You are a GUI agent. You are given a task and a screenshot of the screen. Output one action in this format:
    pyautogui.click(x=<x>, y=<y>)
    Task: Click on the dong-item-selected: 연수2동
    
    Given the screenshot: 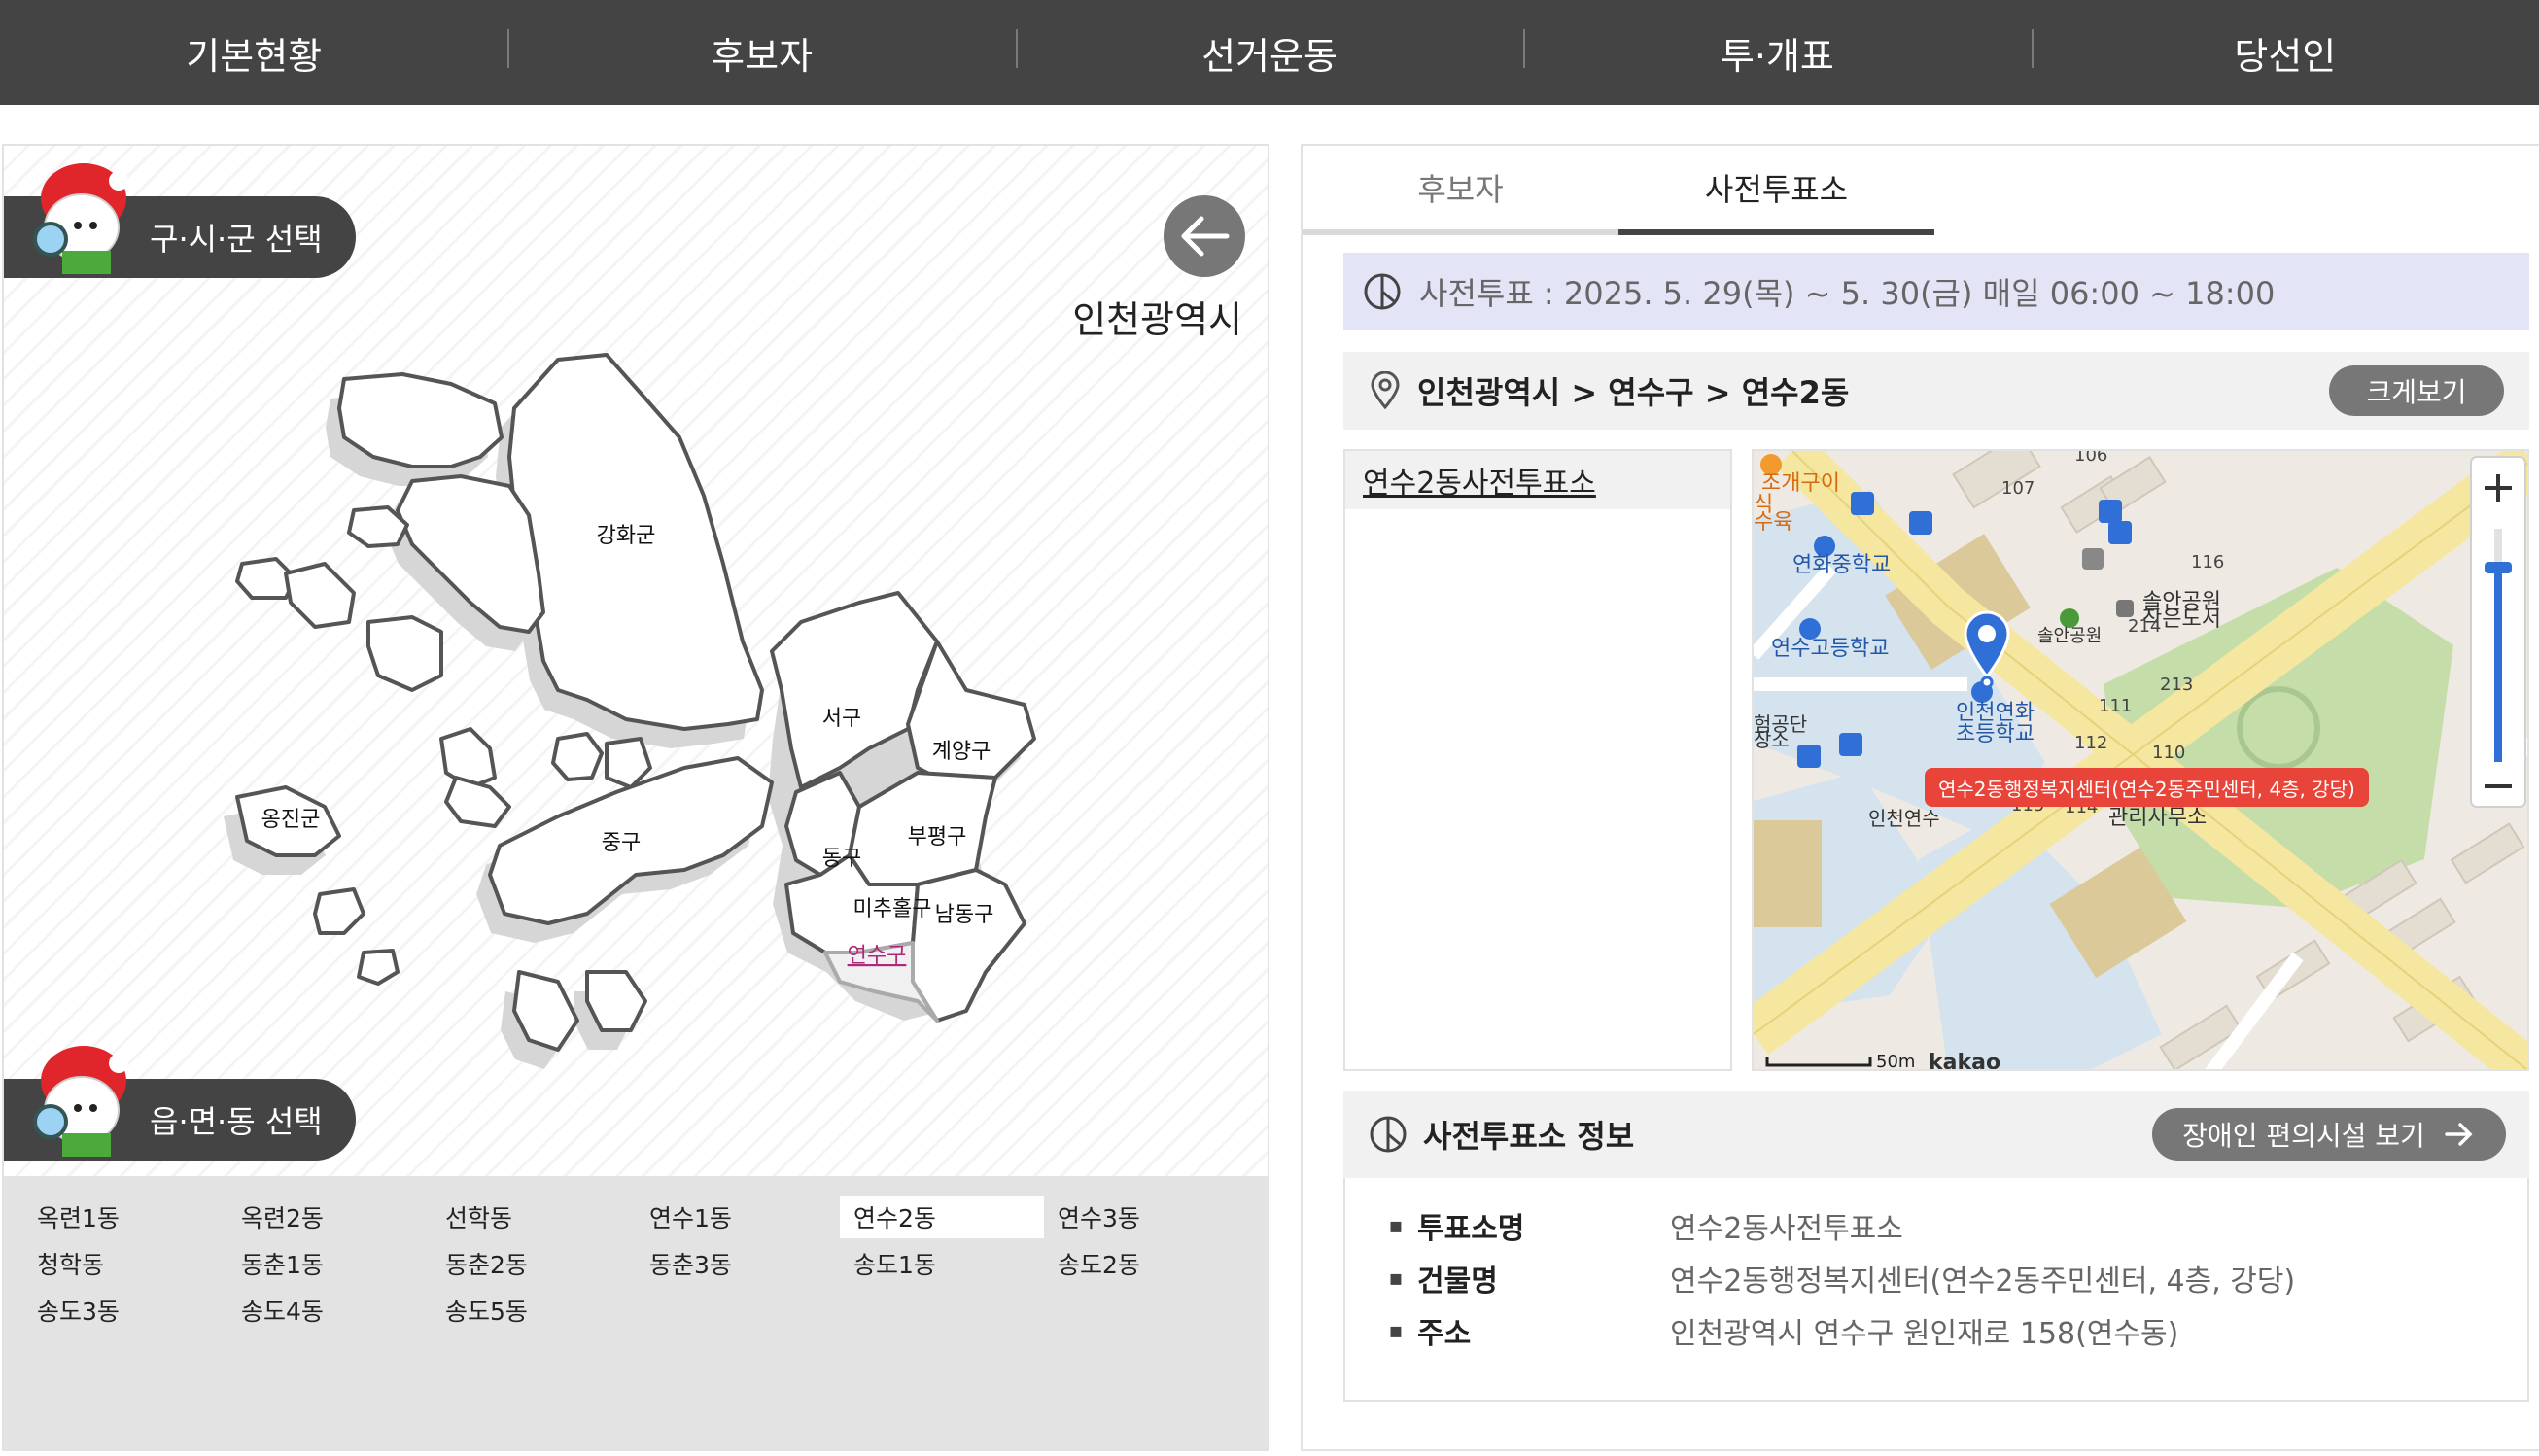 What is the action you would take?
    pyautogui.click(x=942, y=1217)
    